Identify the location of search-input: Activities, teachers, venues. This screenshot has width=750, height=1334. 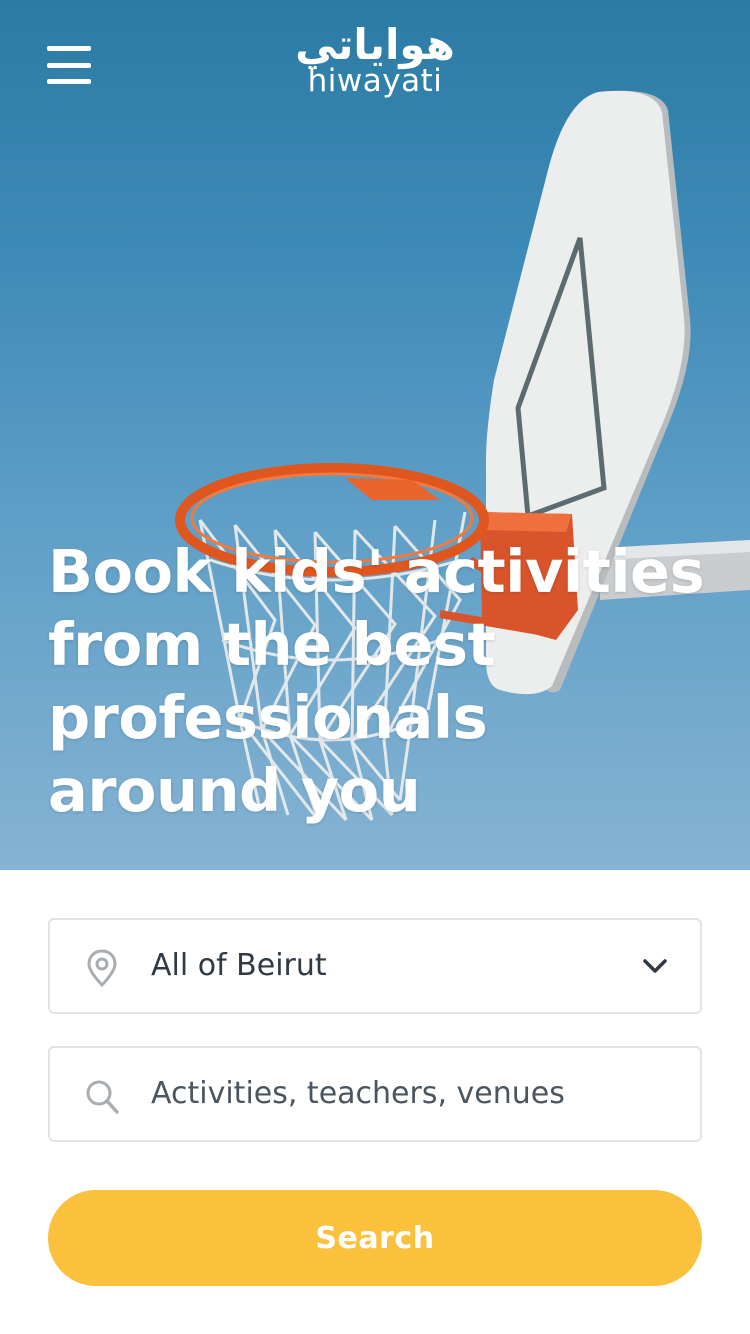
(375, 1094).